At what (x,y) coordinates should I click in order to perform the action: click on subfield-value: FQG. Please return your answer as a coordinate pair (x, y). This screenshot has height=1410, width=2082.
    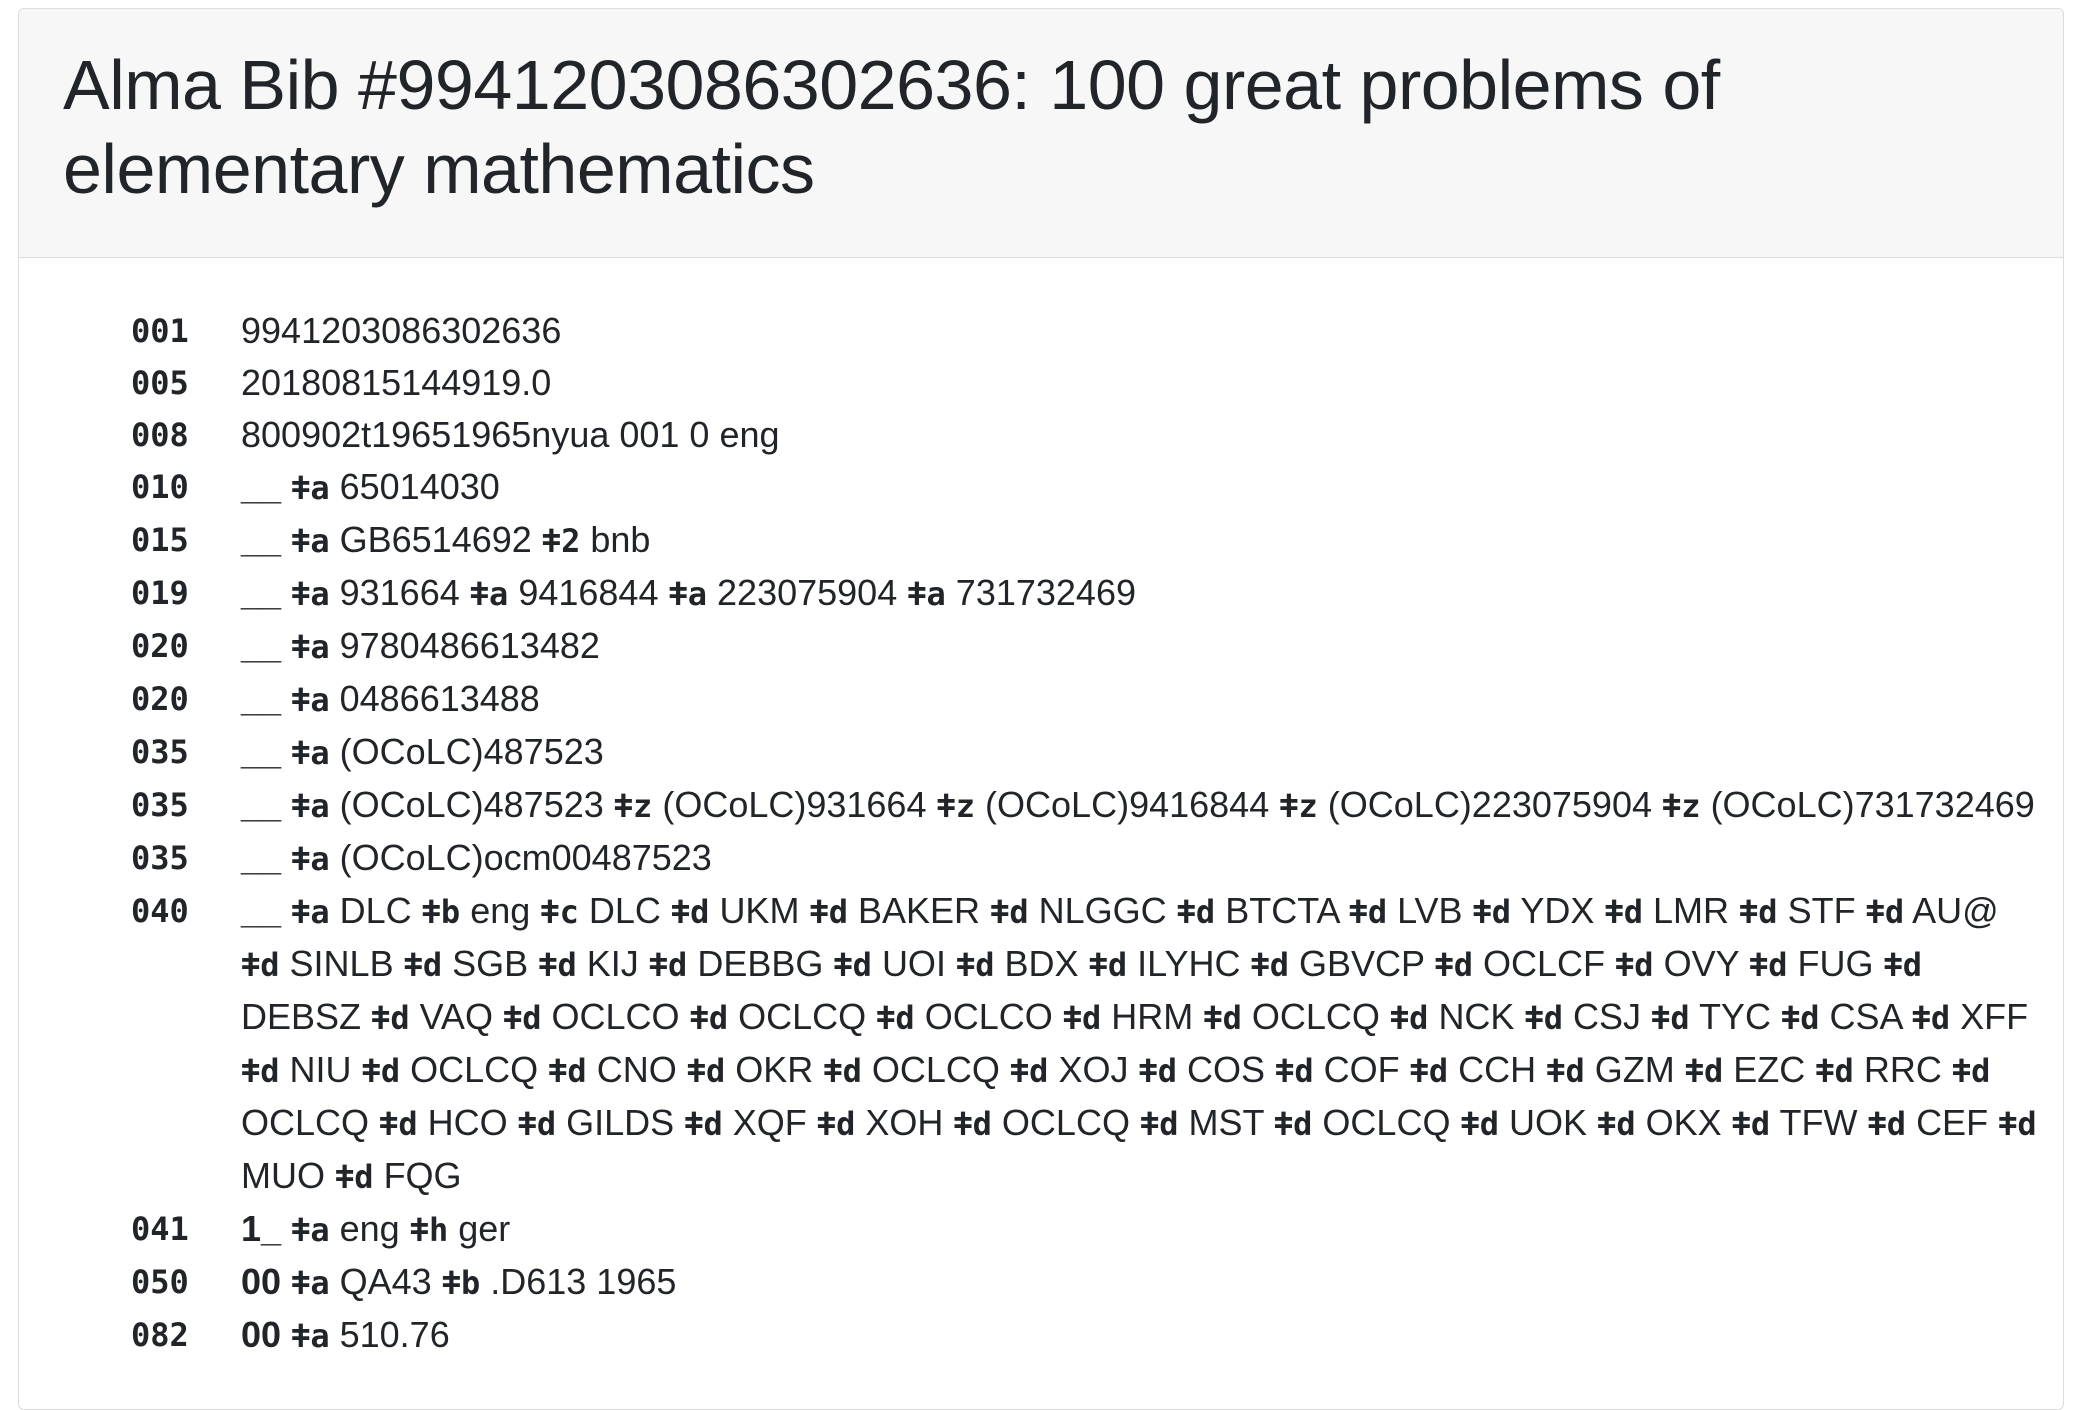
    Looking at the image, I should click on (422, 1175).